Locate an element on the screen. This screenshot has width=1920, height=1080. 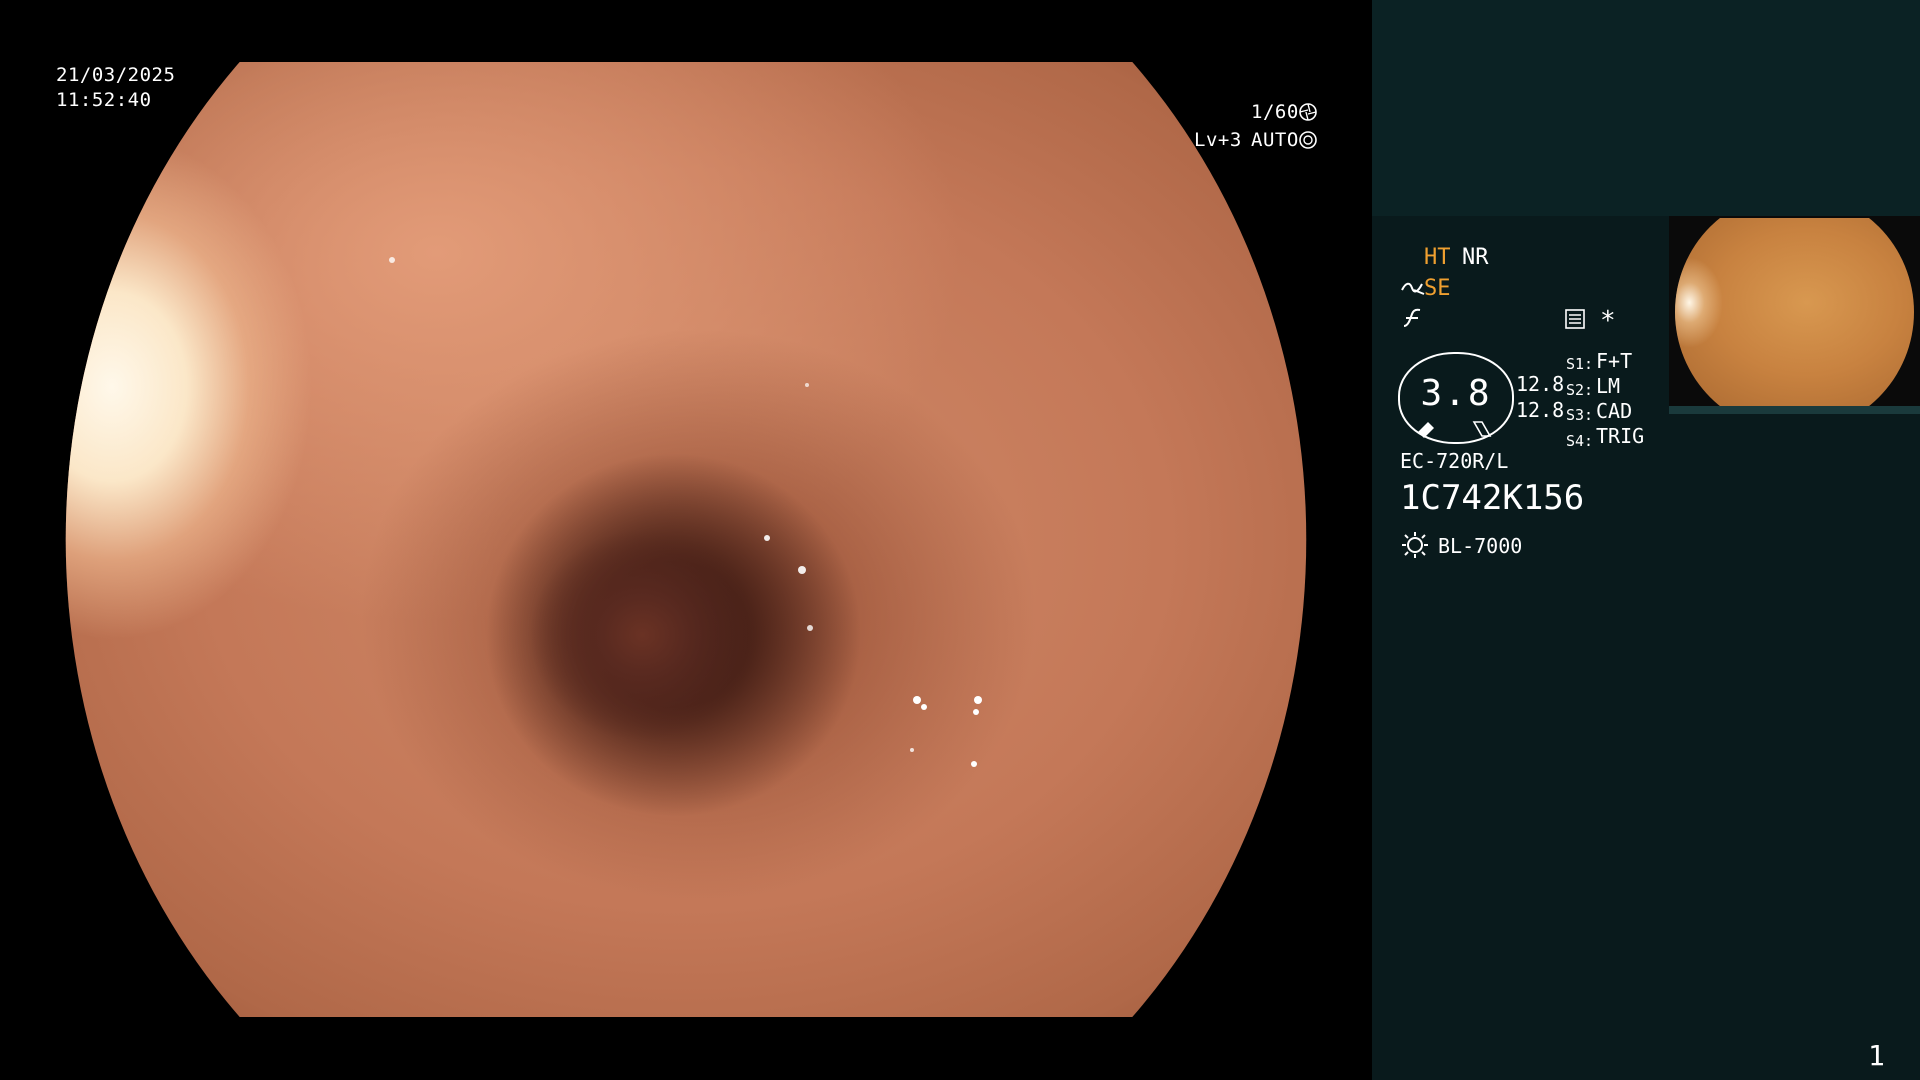
asterisk-indicator: * is located at coordinates (1608, 321).